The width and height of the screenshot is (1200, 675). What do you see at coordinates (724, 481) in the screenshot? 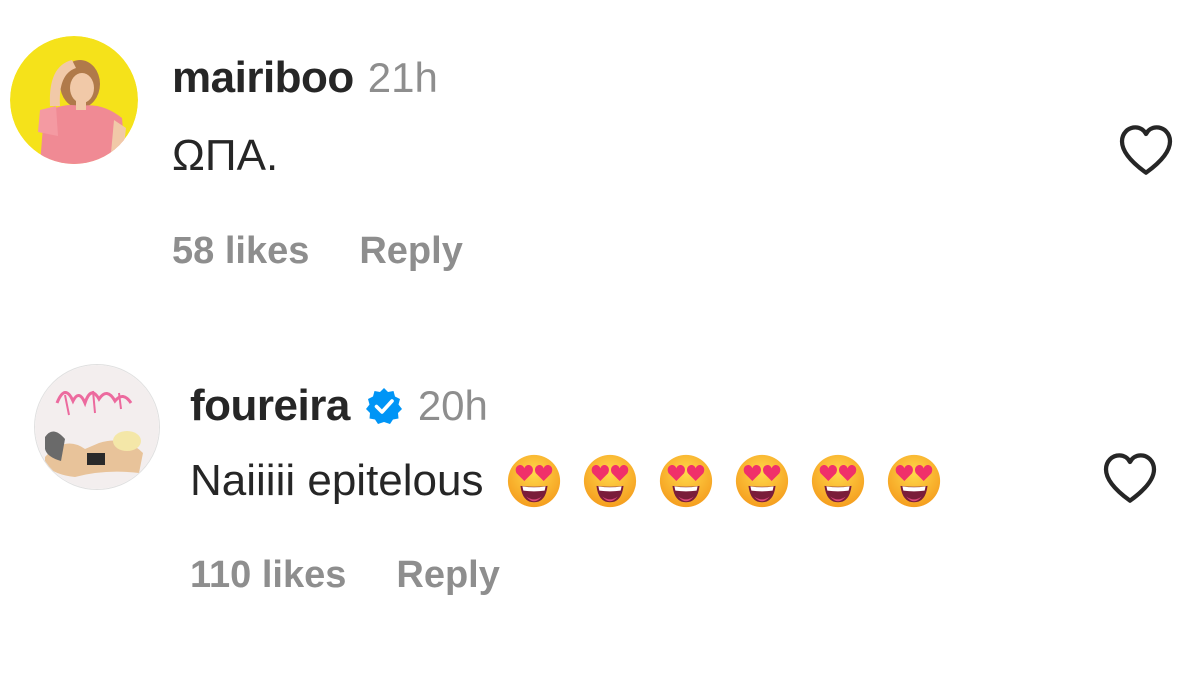
I see `emoji-row` at bounding box center [724, 481].